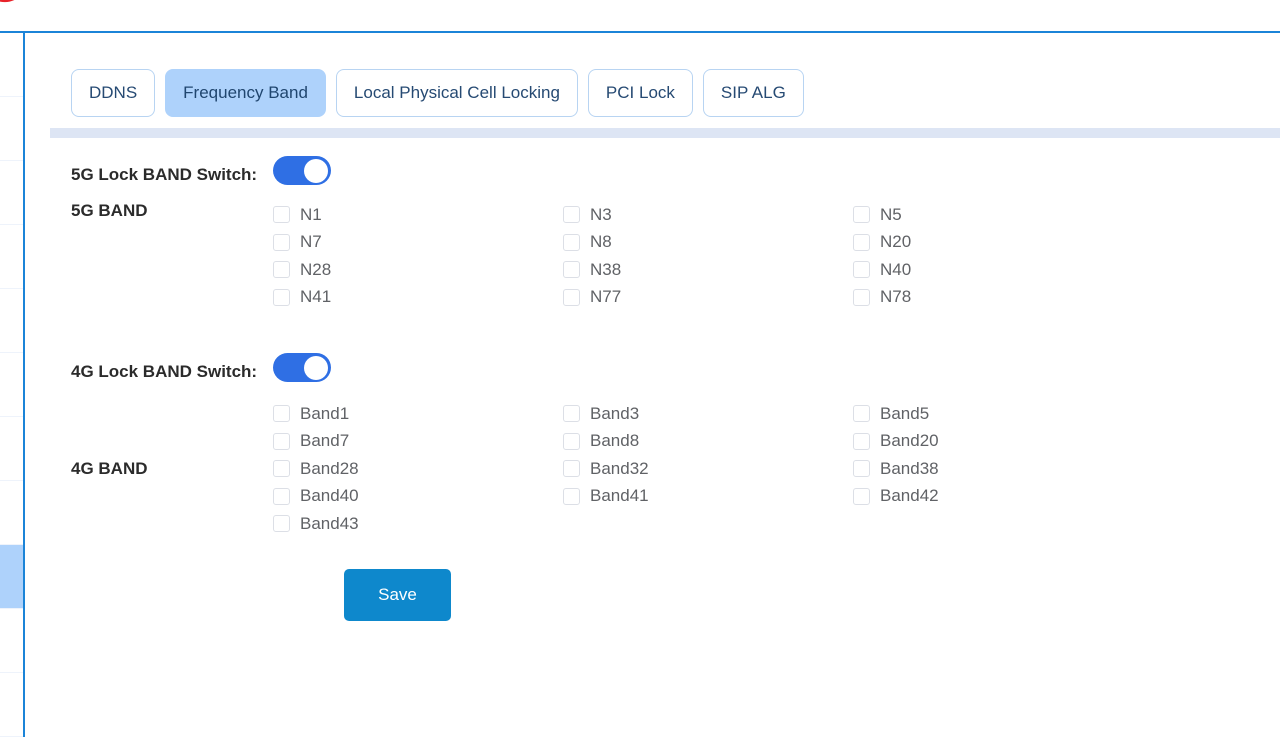 The height and width of the screenshot is (737, 1280). What do you see at coordinates (418, 497) in the screenshot?
I see `checkbox-item: Band40` at bounding box center [418, 497].